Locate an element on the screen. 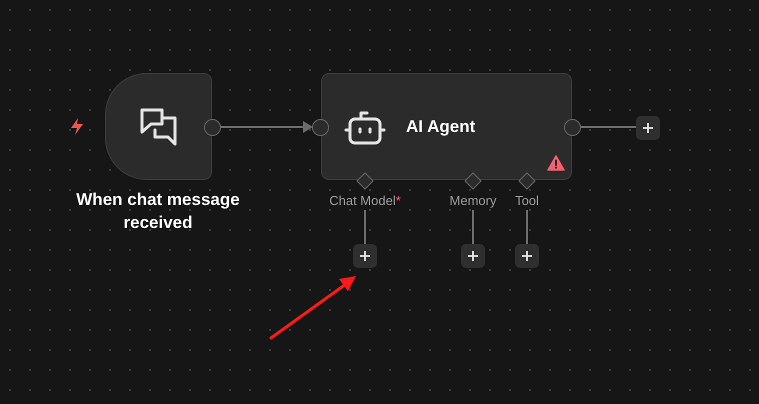 This screenshot has width=759, height=404. input-handle is located at coordinates (320, 127).